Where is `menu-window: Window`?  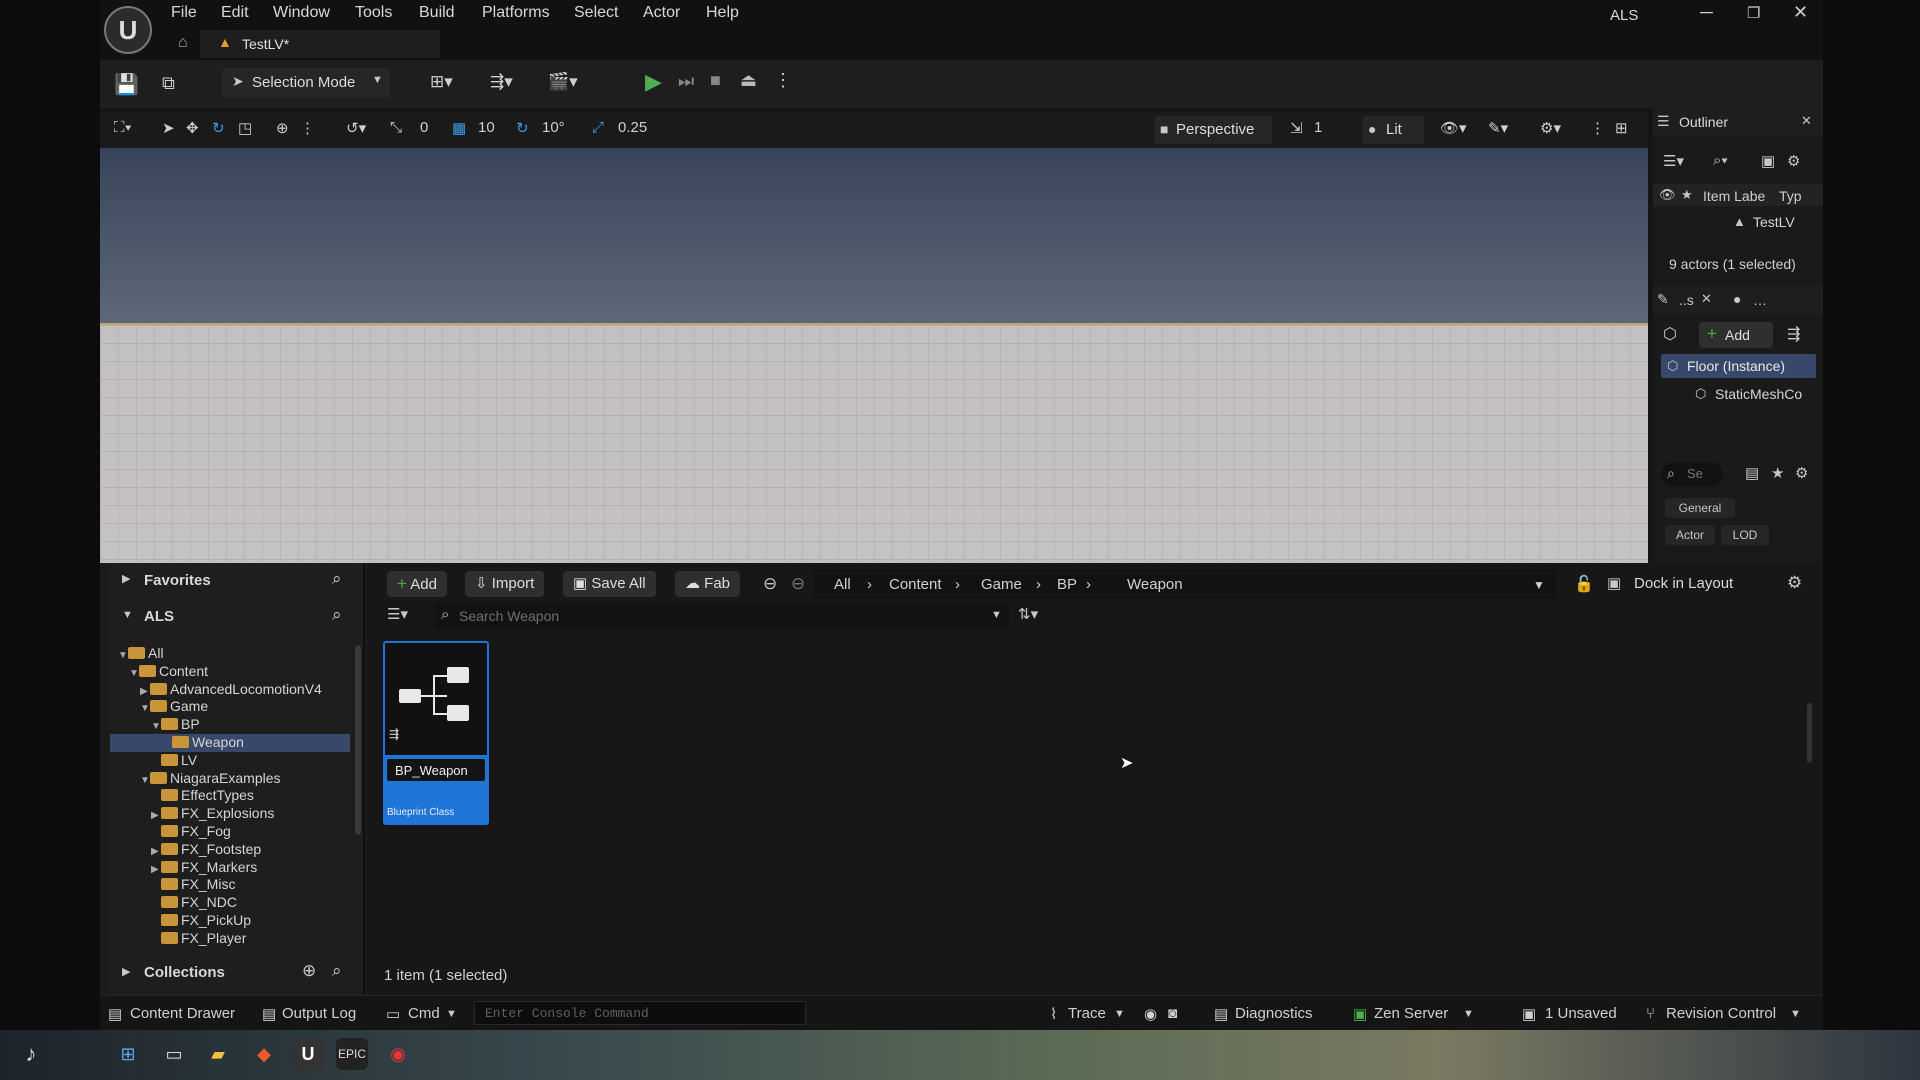
menu-window: Window is located at coordinates (301, 13).